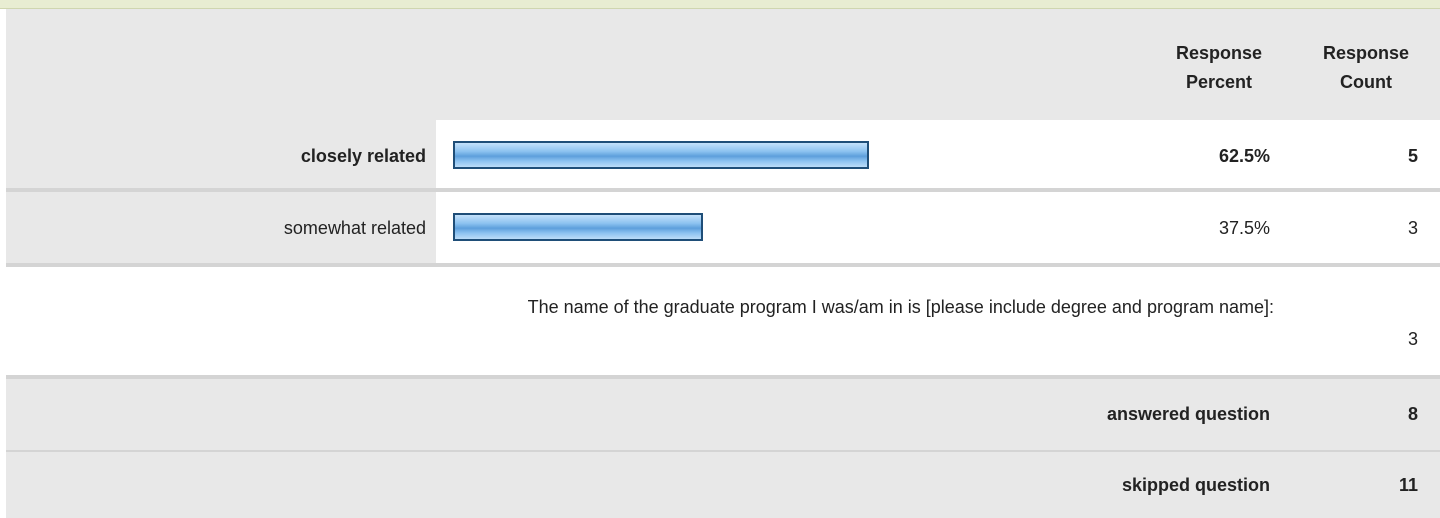 This screenshot has width=1440, height=518. What do you see at coordinates (1188, 414) in the screenshot?
I see `answered-question-label: answered question` at bounding box center [1188, 414].